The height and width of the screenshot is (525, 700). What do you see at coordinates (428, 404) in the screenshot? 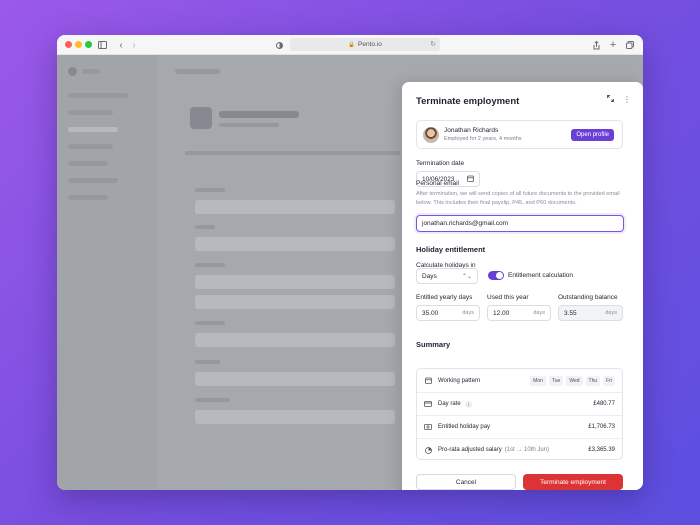
I see `credit-card-icon` at bounding box center [428, 404].